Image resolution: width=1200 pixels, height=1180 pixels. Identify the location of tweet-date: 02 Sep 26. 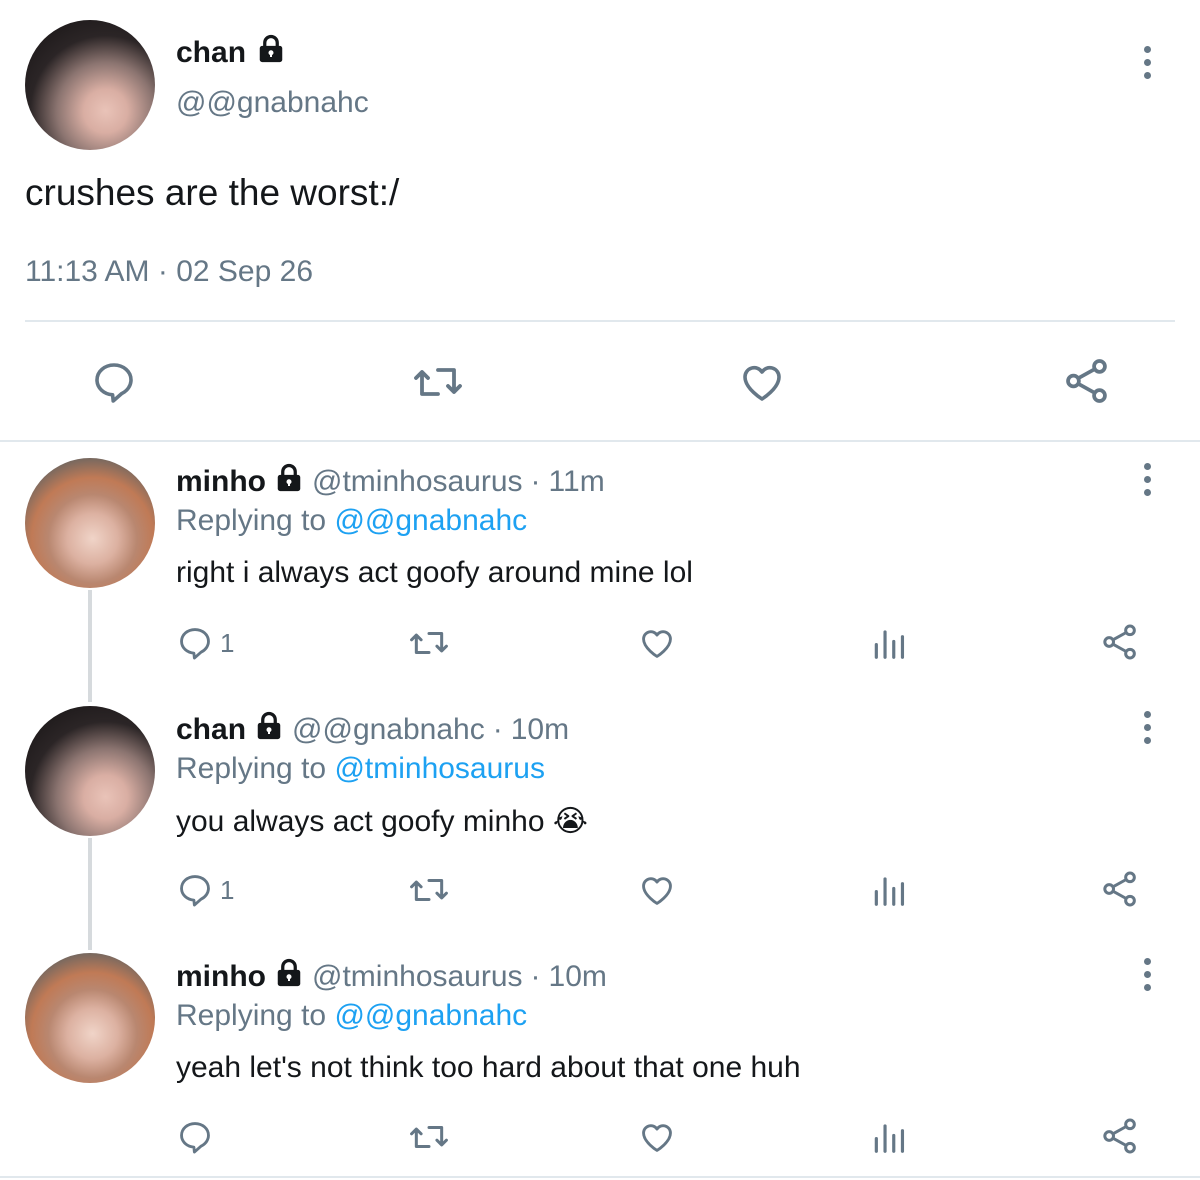
(245, 271).